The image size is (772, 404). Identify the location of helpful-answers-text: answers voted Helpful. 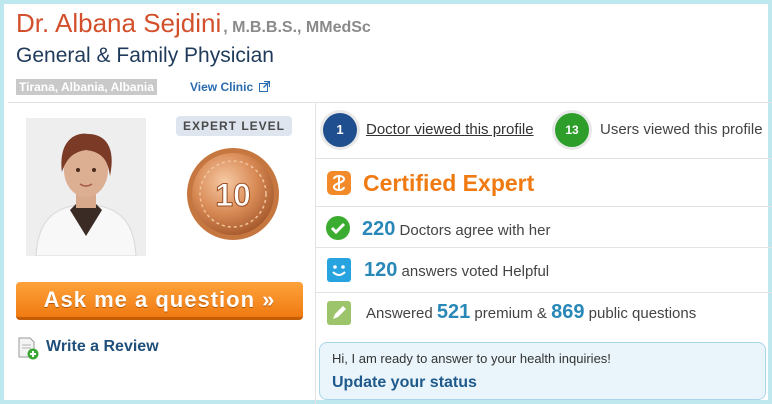
(475, 271).